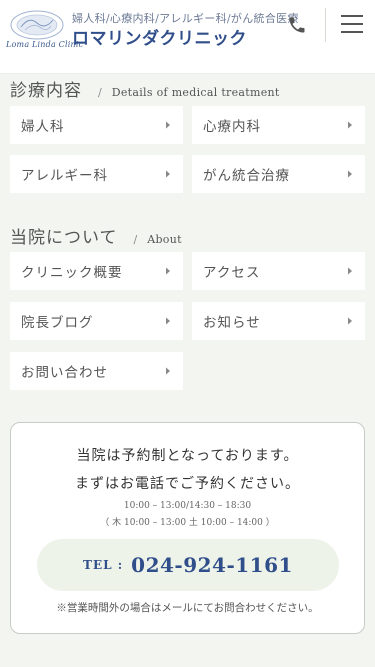  What do you see at coordinates (232, 273) in the screenshot?
I see `nav-button-label: アクセス` at bounding box center [232, 273].